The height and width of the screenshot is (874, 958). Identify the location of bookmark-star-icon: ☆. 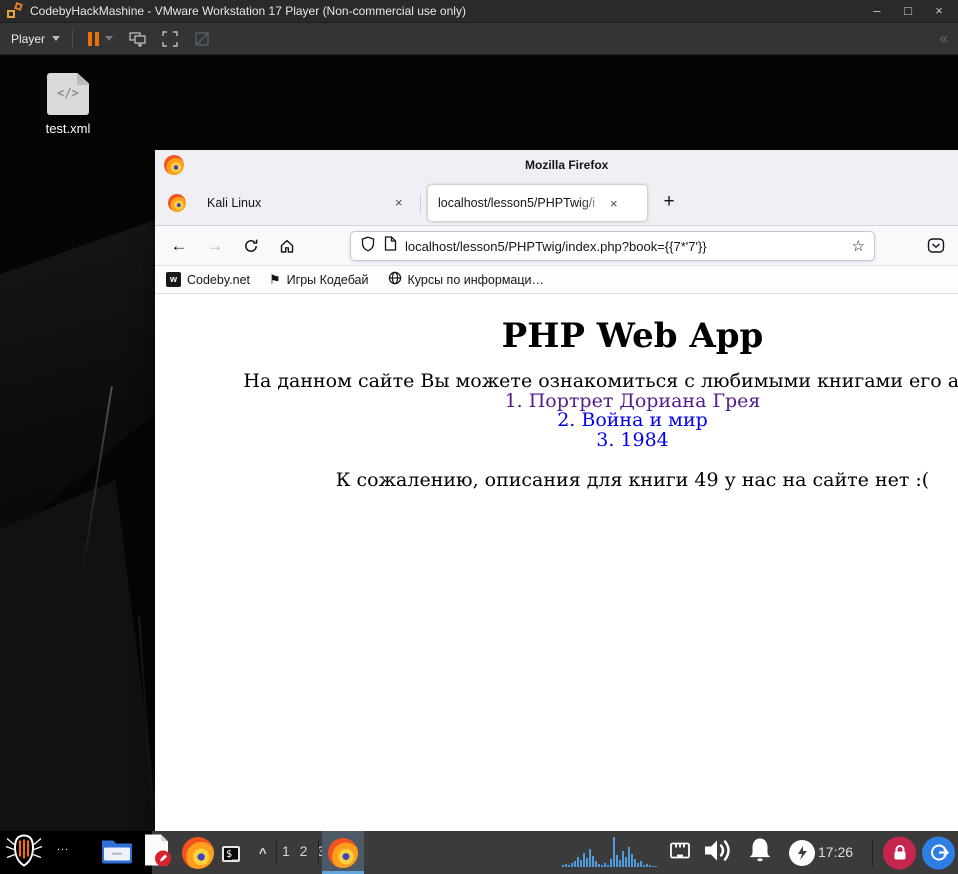
(858, 246).